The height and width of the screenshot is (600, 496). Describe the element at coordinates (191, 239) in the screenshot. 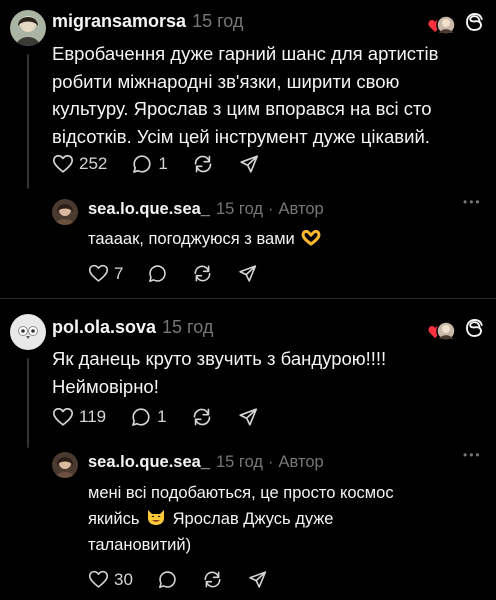

I see `text-line: тааaaк, погоджуюся з вами` at that location.